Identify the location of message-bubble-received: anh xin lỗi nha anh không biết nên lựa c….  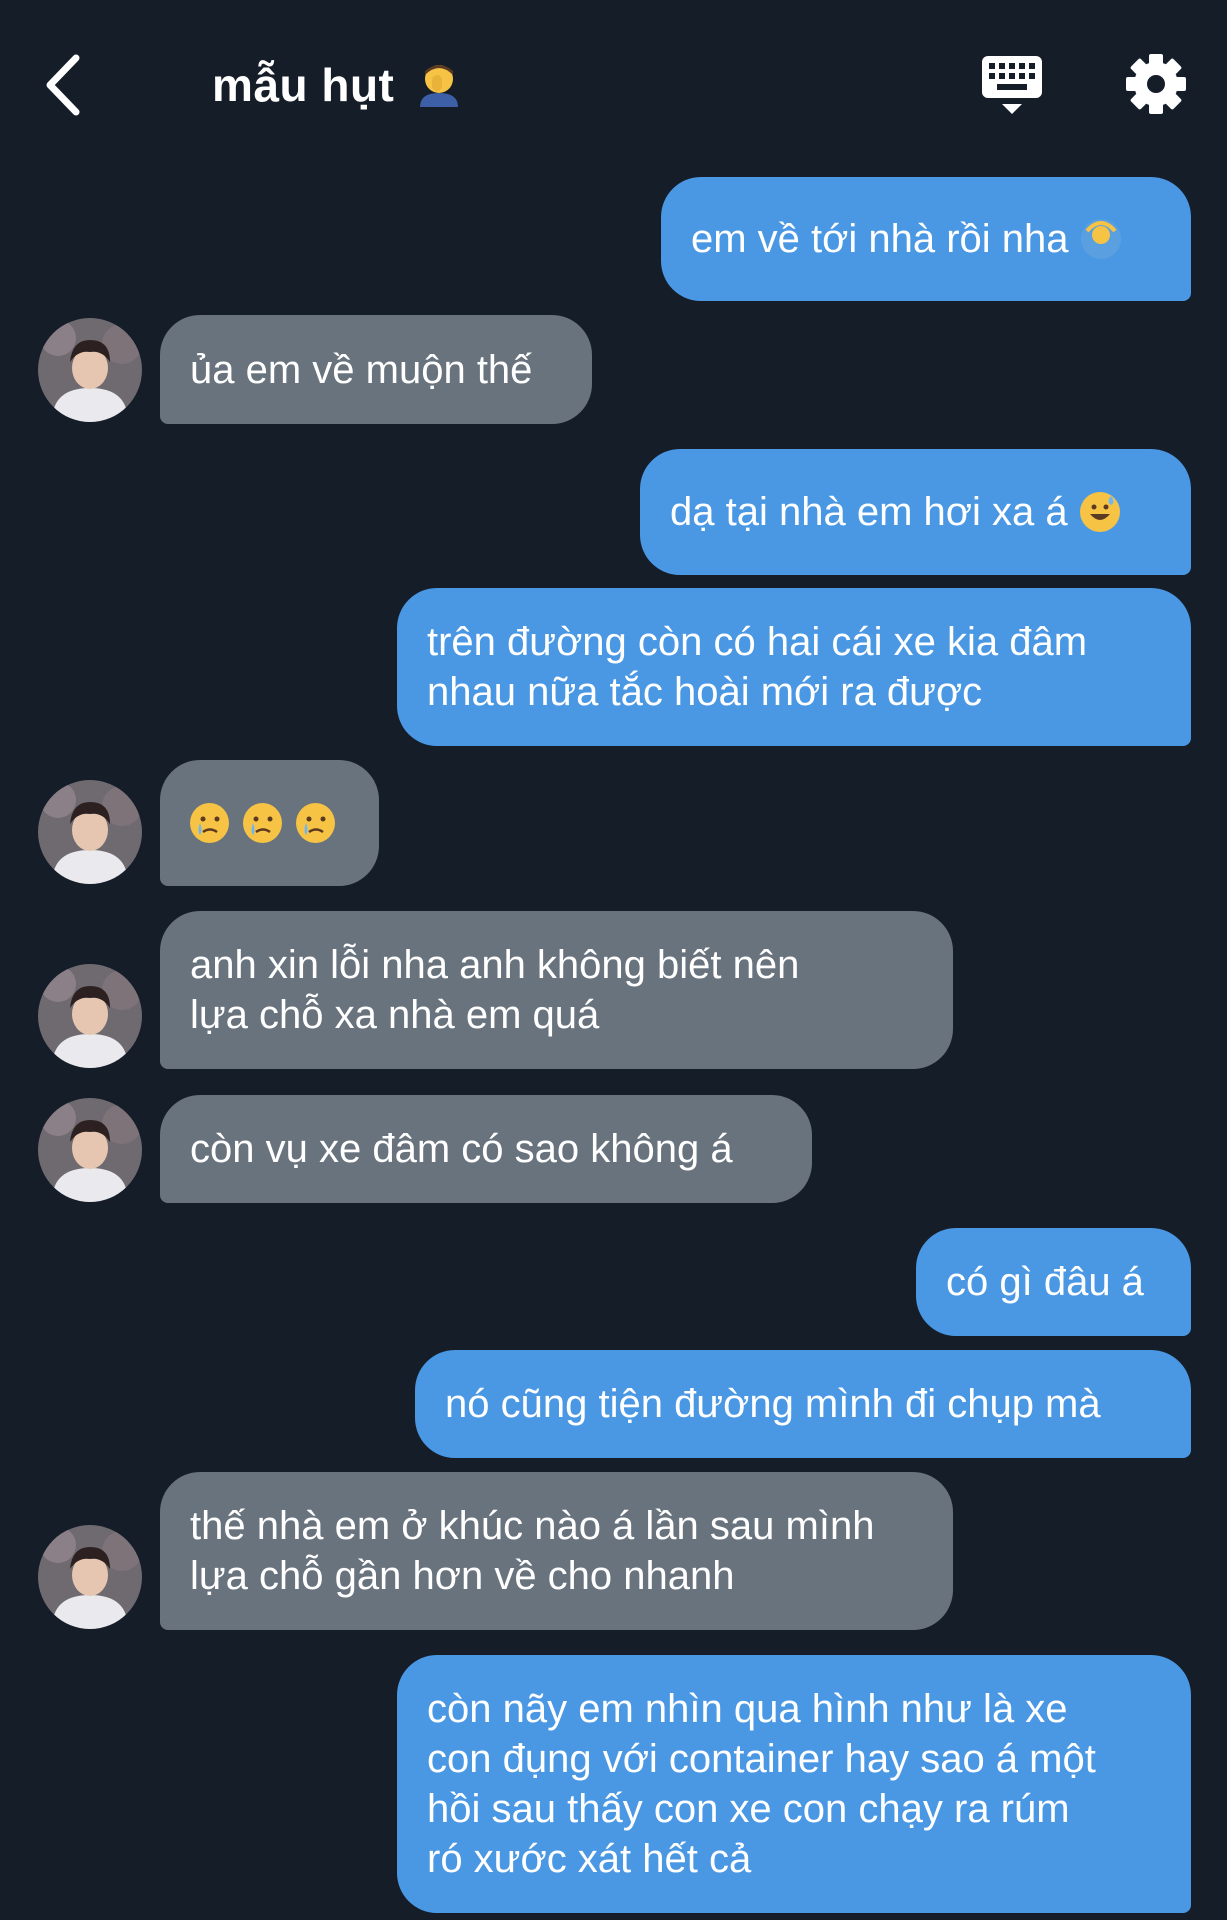
(556, 990).